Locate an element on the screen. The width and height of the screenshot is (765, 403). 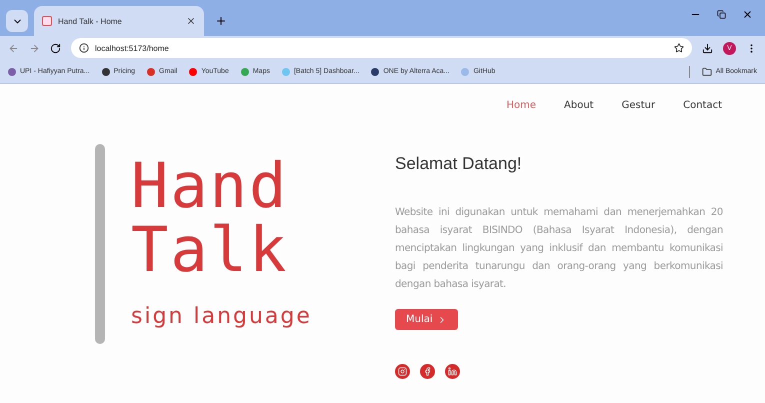
address-bar: localhost:5173/home is located at coordinates (381, 48).